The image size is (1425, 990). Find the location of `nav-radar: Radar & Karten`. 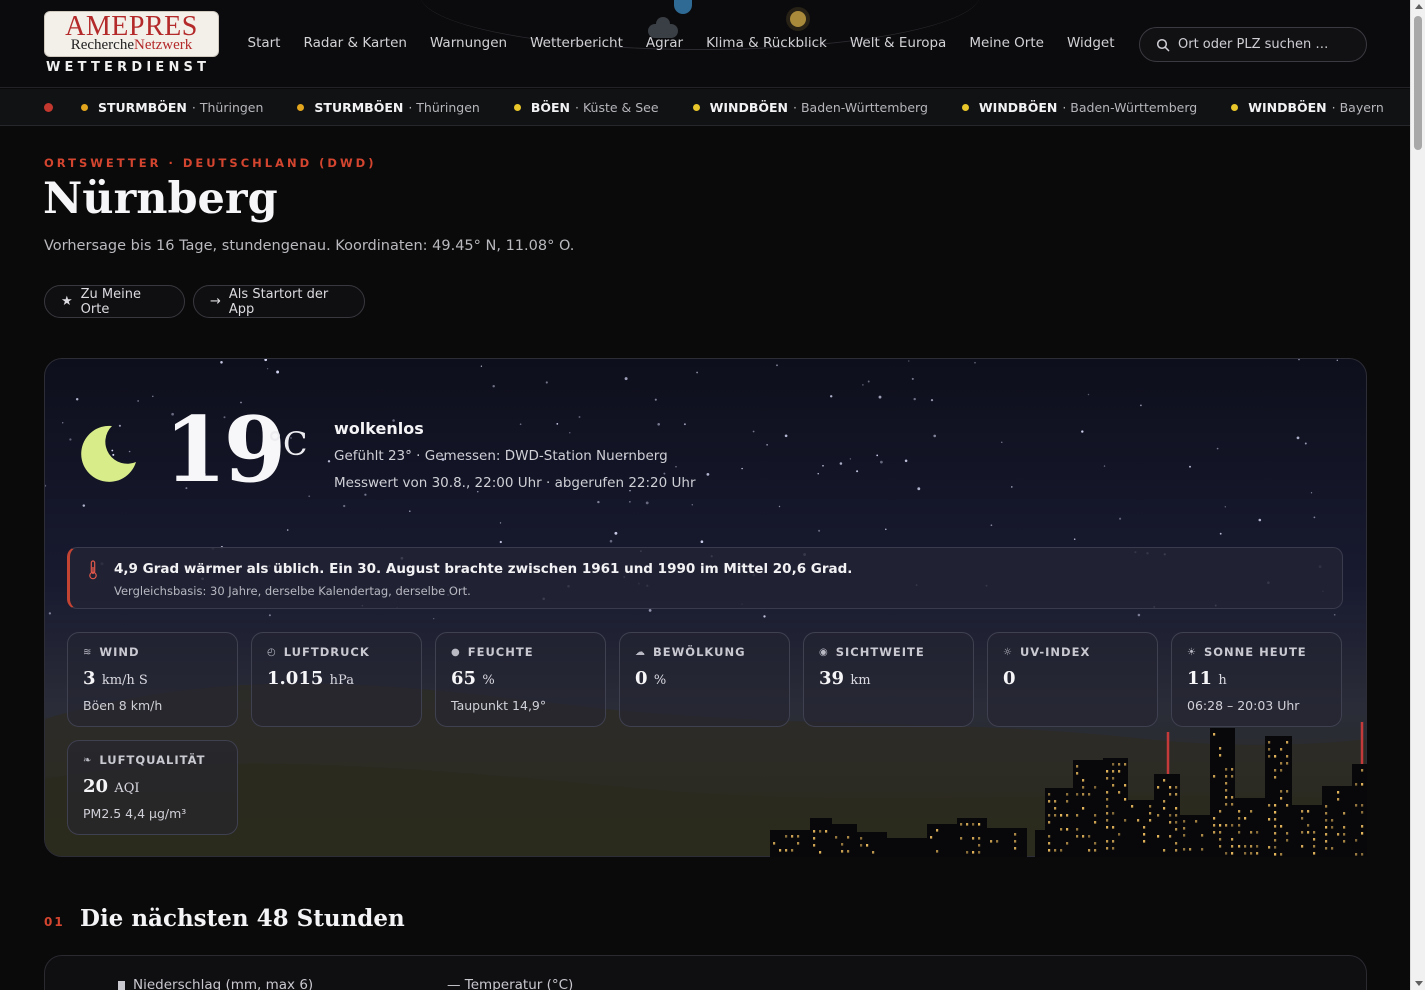

nav-radar: Radar & Karten is located at coordinates (354, 43).